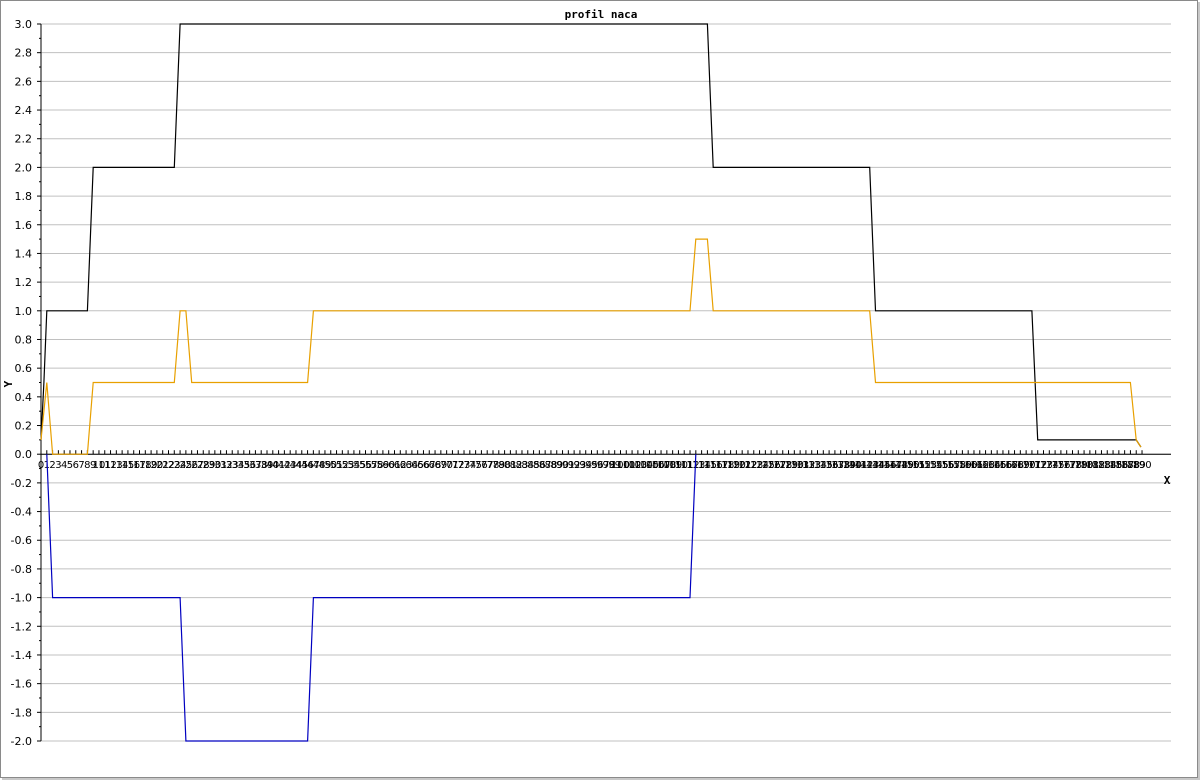  What do you see at coordinates (21, 655) in the screenshot?
I see `y-tick-label: -1.4` at bounding box center [21, 655].